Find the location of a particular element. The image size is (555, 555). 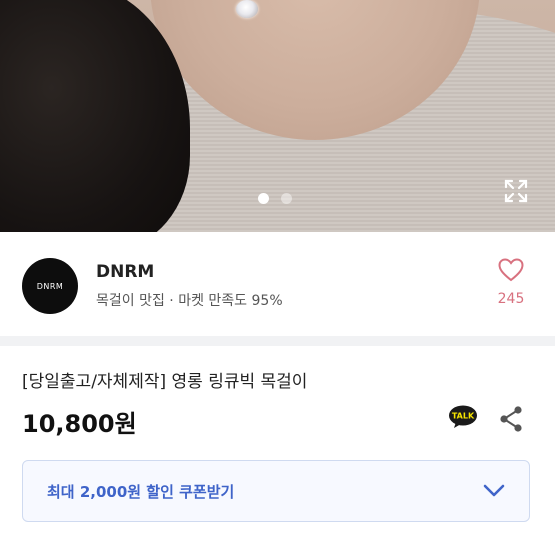

share-icon is located at coordinates (511, 419).